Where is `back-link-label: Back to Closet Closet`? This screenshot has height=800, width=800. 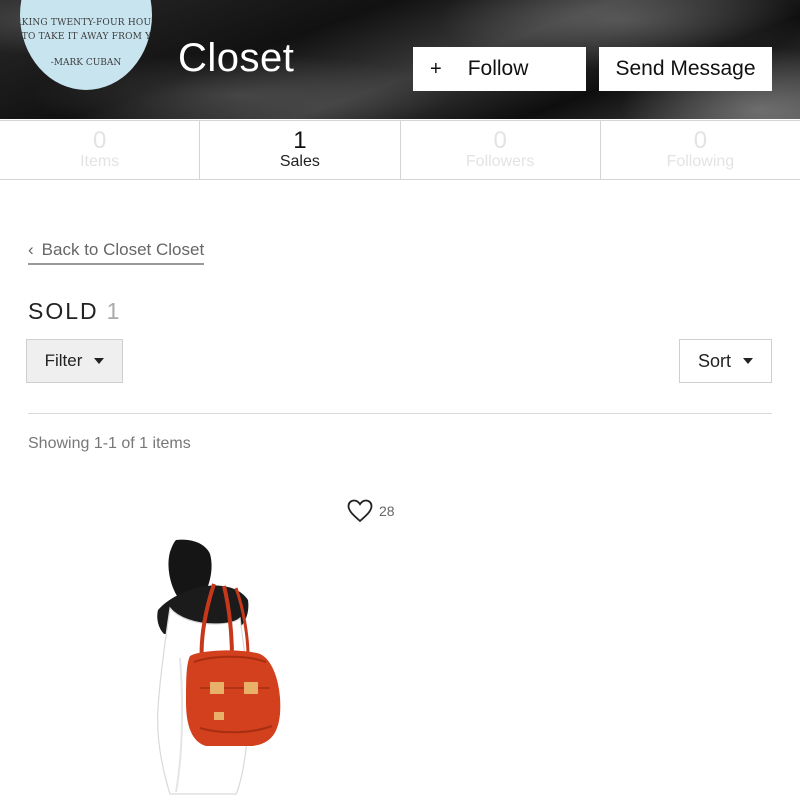 back-link-label: Back to Closet Closet is located at coordinates (123, 249).